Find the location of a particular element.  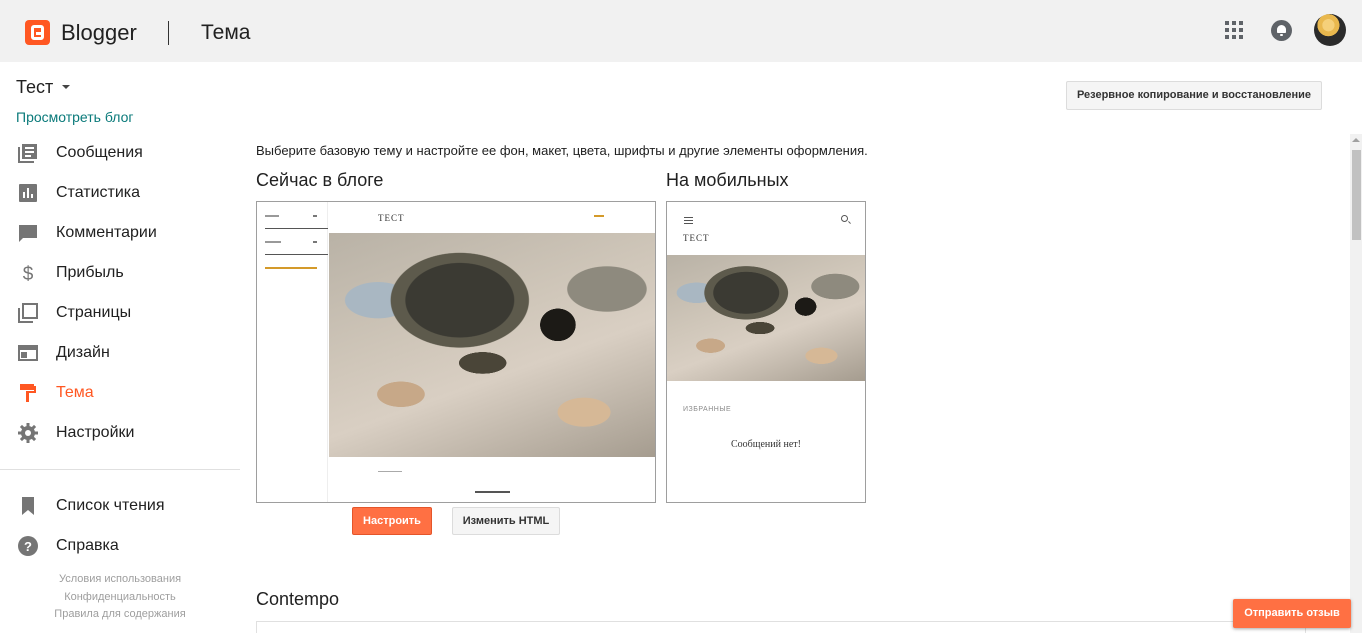

scroll-up-arrow-icon is located at coordinates (1356, 140).